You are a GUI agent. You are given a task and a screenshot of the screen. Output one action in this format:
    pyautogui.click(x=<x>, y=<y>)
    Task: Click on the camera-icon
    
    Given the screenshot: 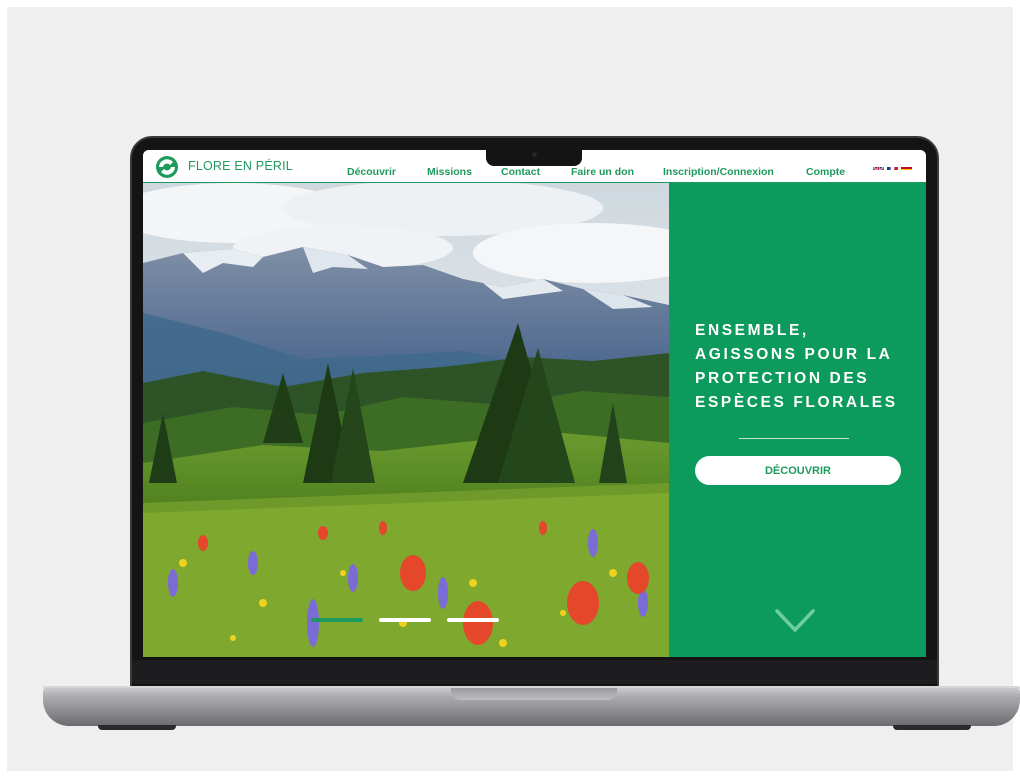 What is the action you would take?
    pyautogui.click(x=534, y=154)
    